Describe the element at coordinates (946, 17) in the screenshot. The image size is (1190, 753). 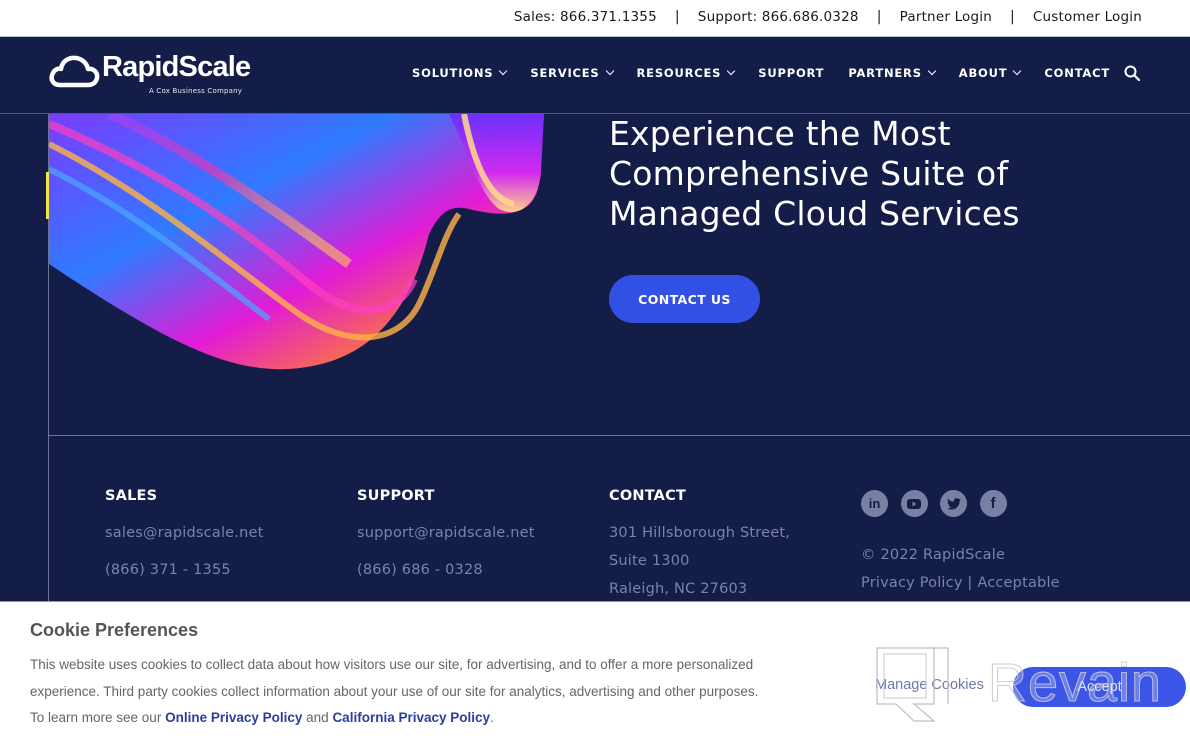
I see `partner-login-link: Partner Login` at that location.